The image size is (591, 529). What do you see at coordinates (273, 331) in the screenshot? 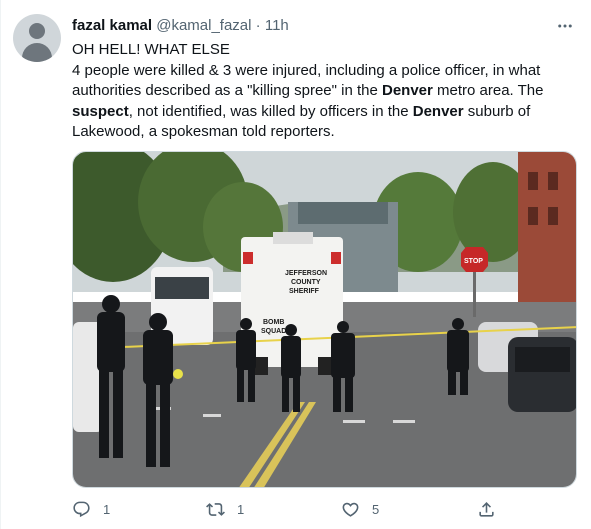
I see `truck-text-5: SQUAD` at bounding box center [273, 331].